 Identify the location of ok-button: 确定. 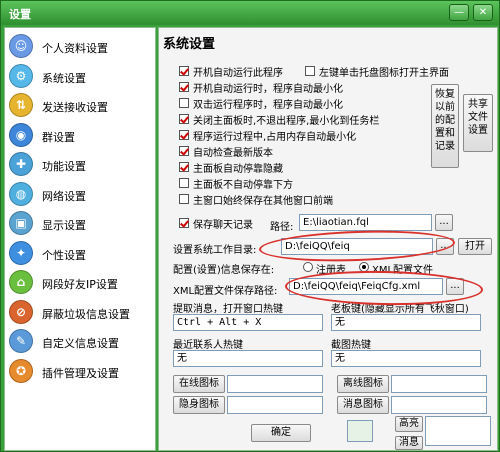
(281, 433).